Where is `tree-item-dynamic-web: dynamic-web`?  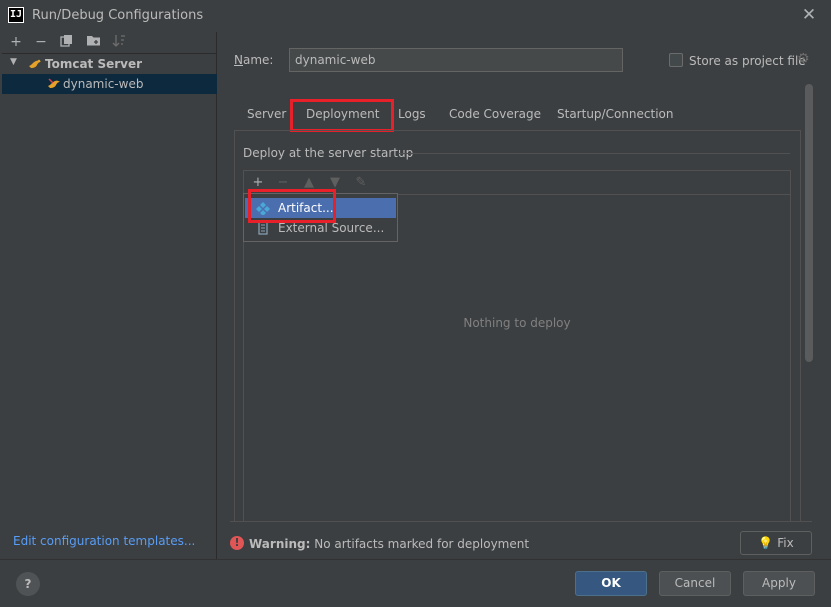
tree-item-dynamic-web: dynamic-web is located at coordinates (109, 84).